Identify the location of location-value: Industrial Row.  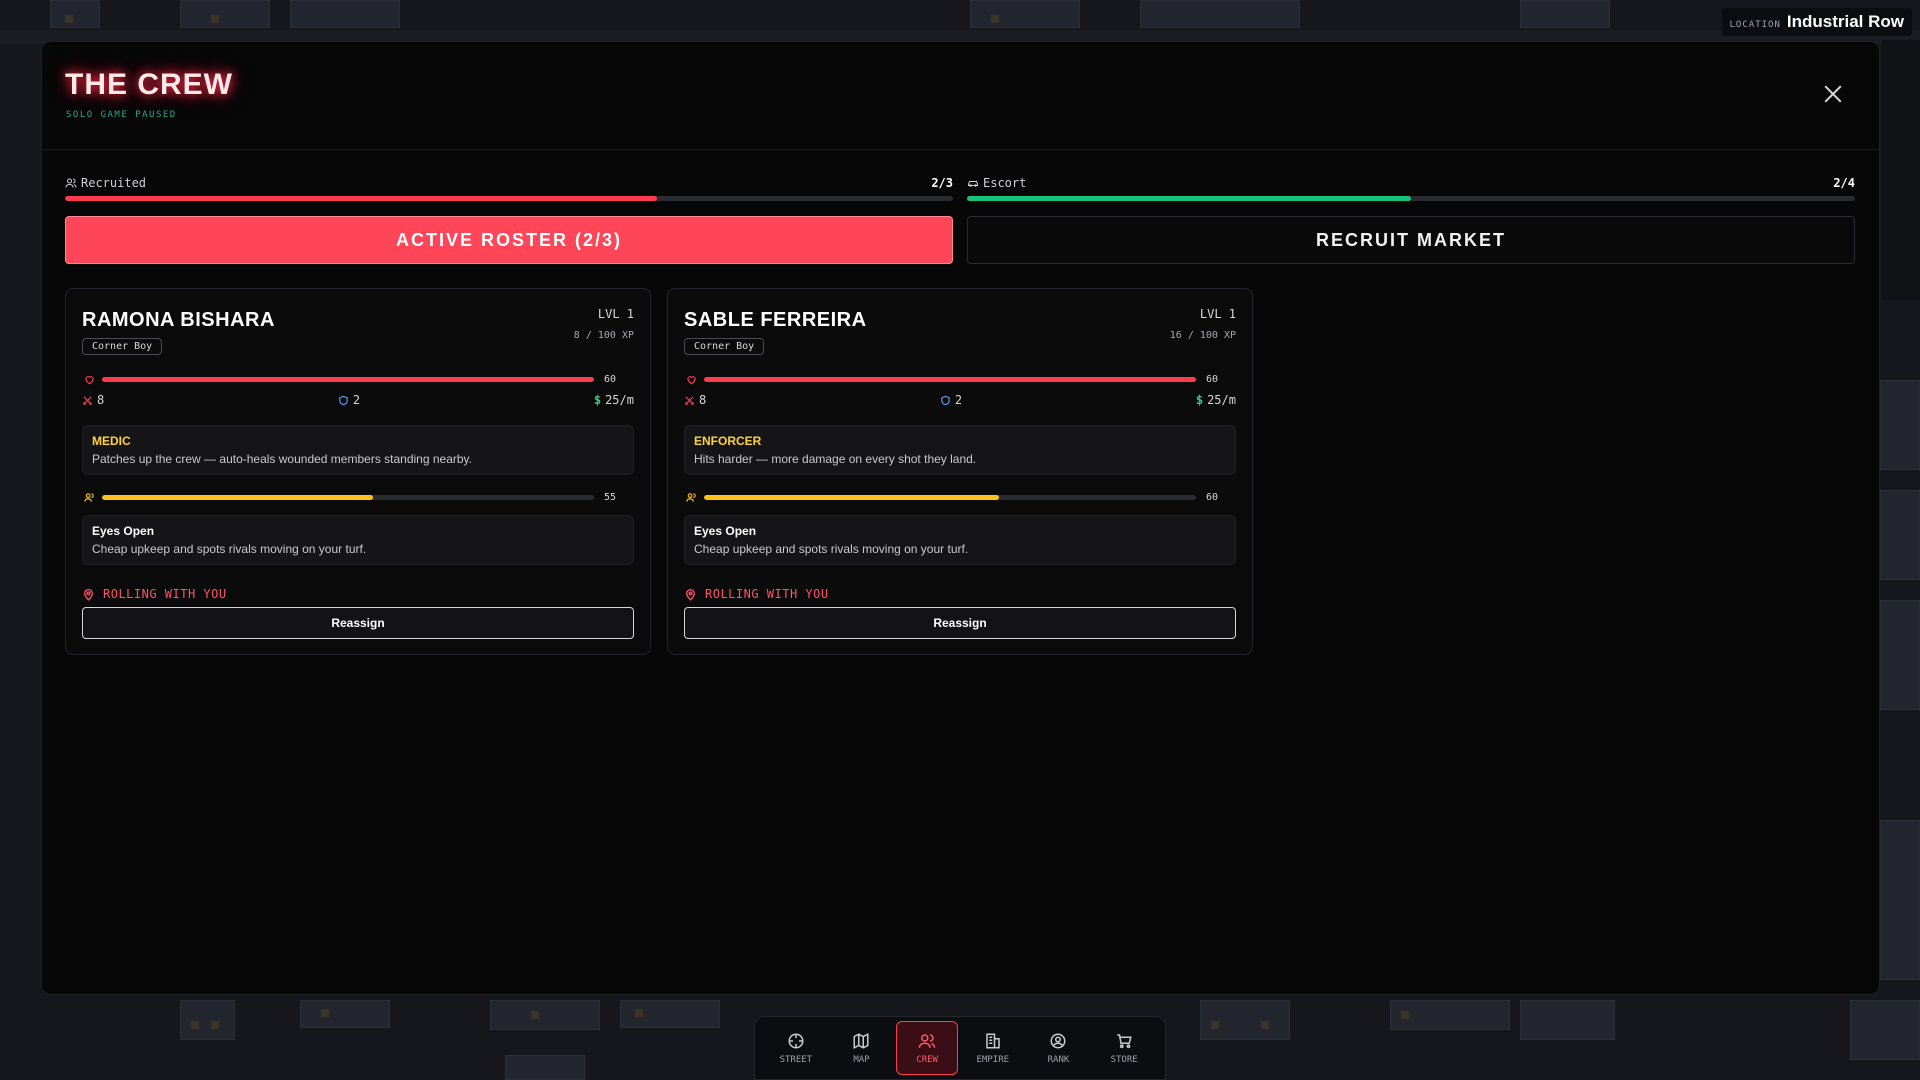
(1845, 21).